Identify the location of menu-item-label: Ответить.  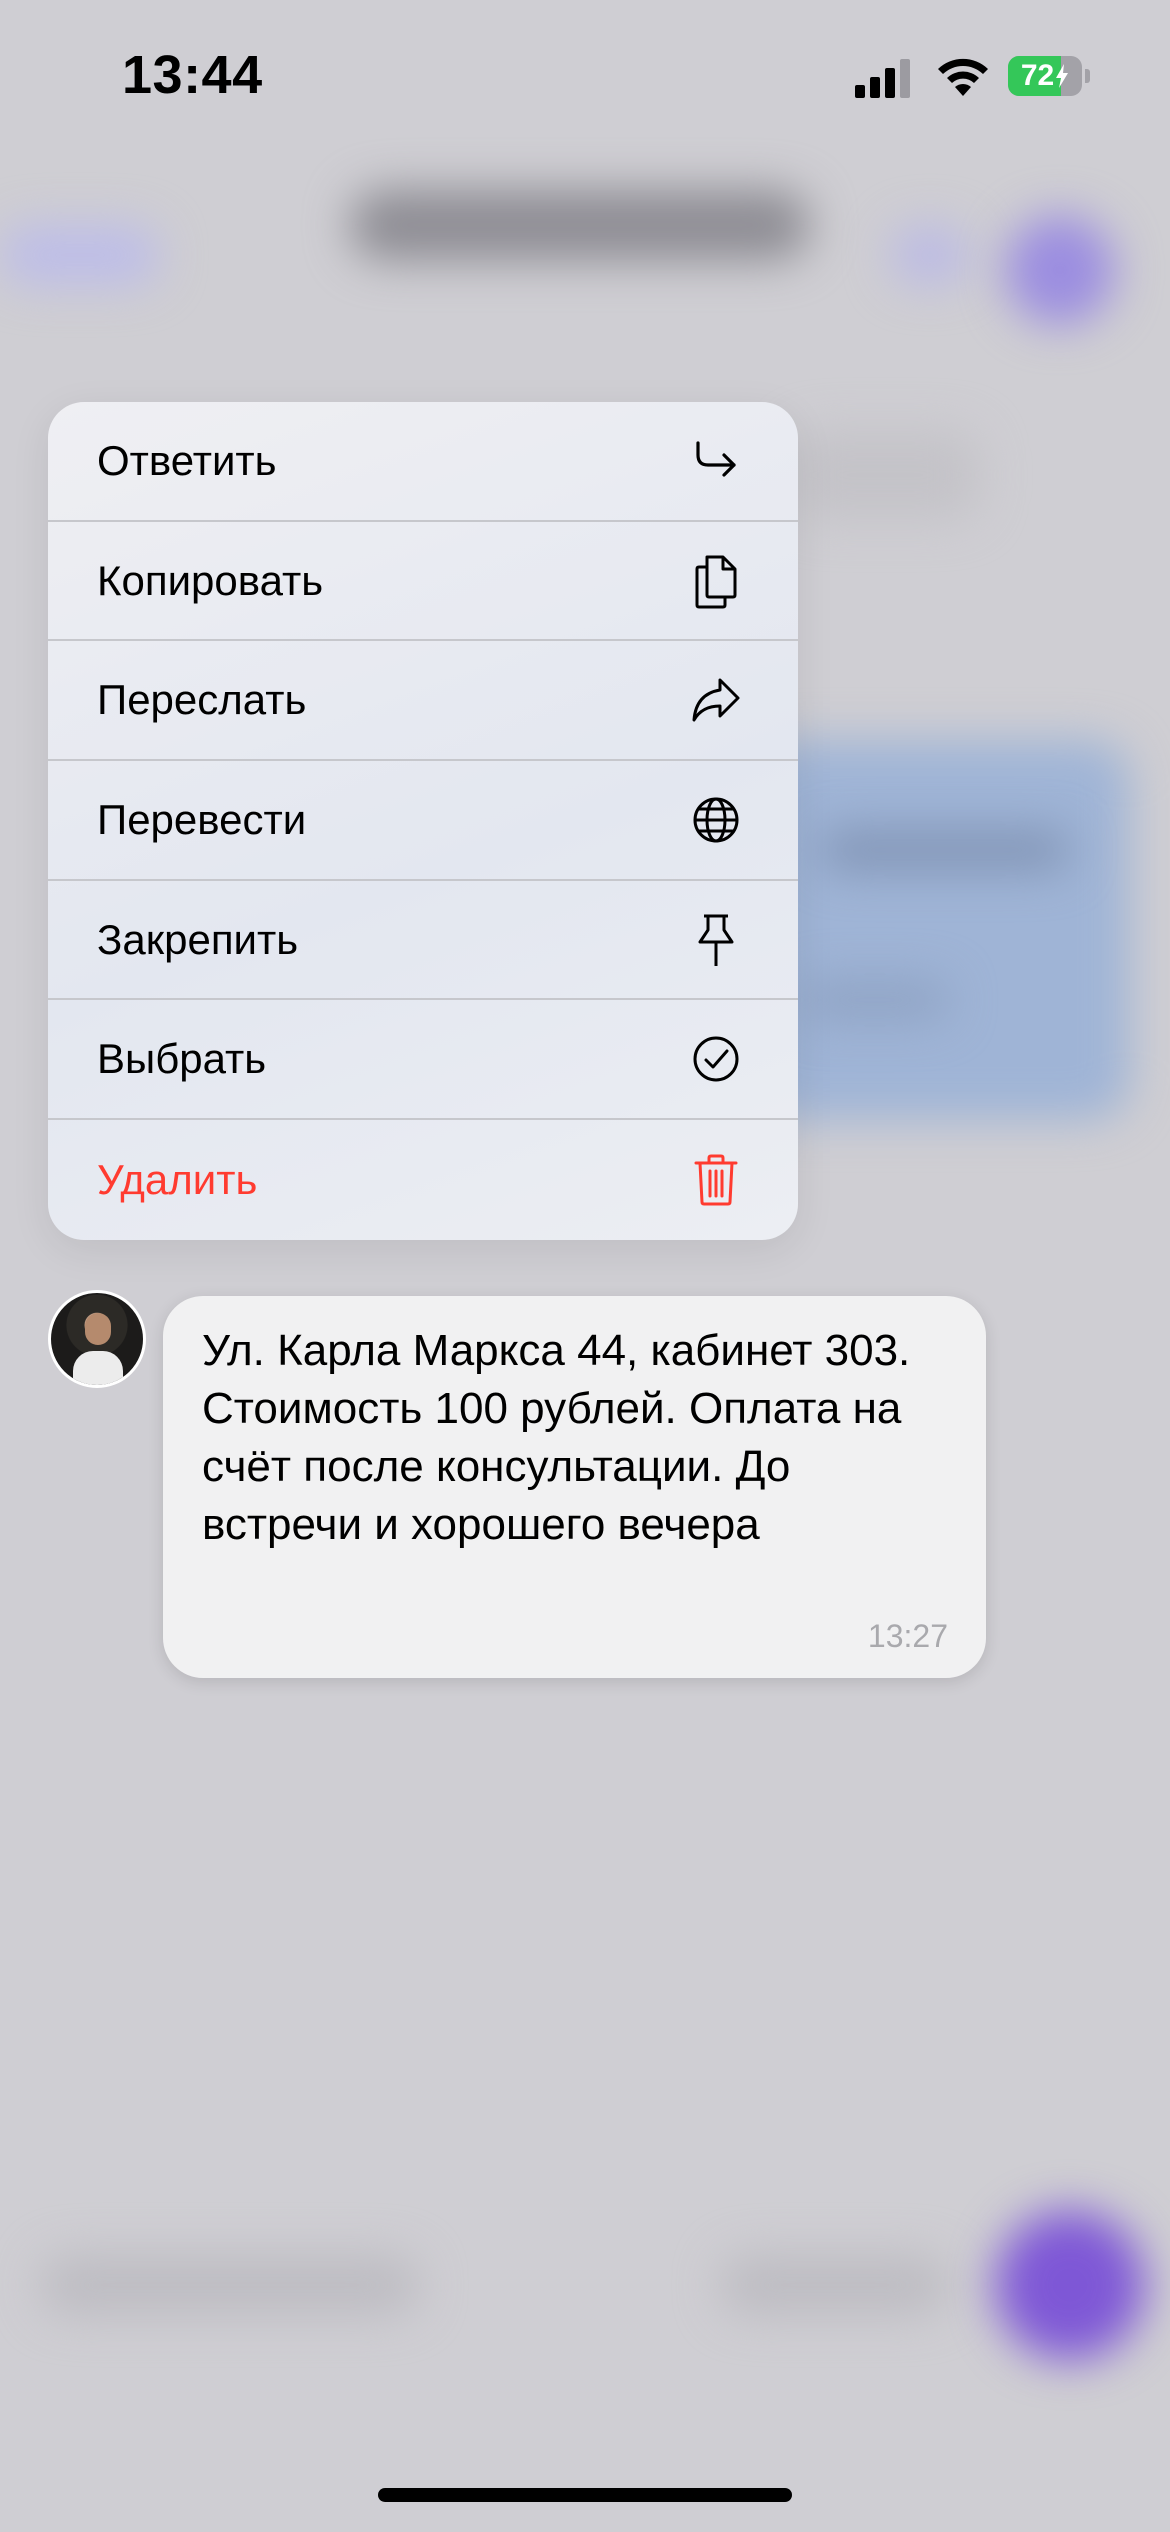
(187, 460).